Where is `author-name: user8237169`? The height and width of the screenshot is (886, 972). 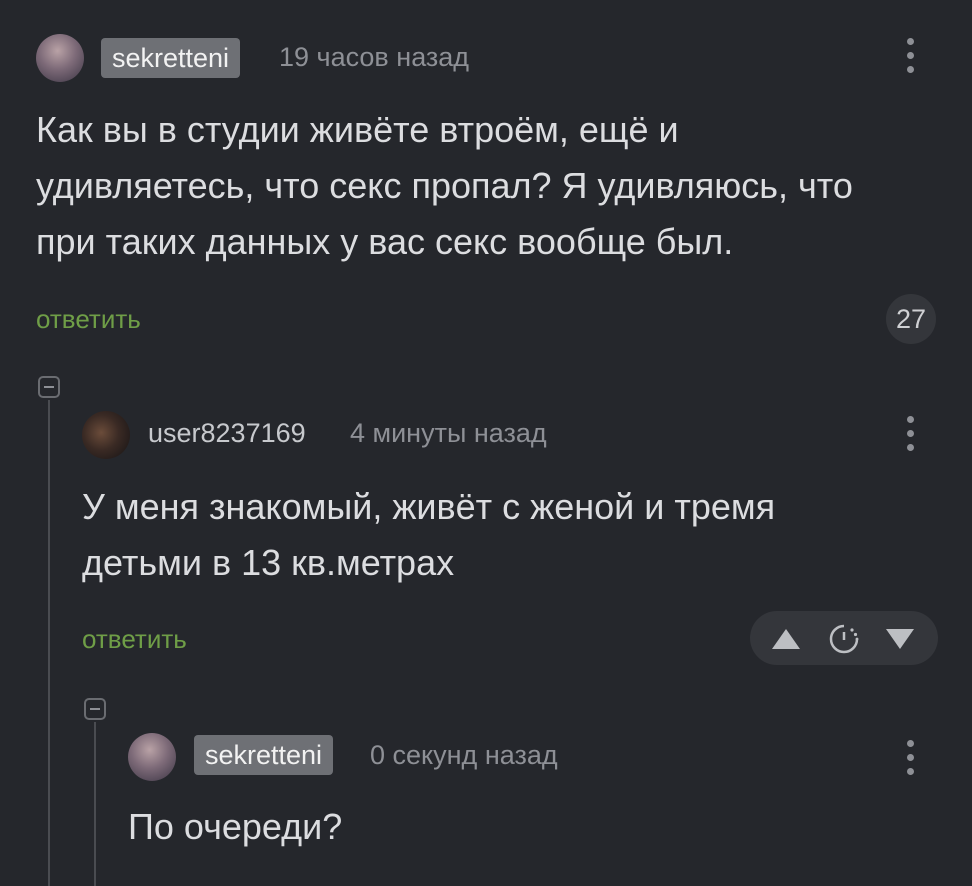
author-name: user8237169 is located at coordinates (227, 433).